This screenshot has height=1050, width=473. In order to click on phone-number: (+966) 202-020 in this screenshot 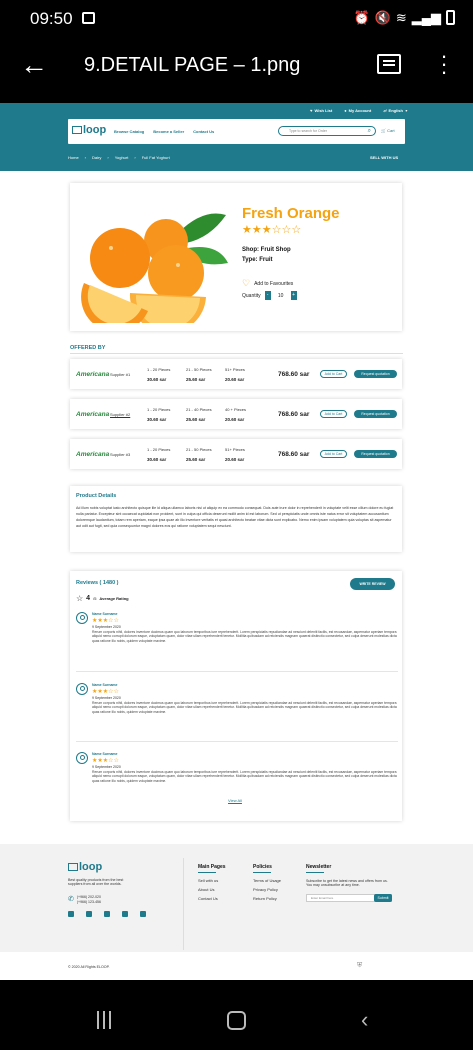, I will do `click(89, 897)`.